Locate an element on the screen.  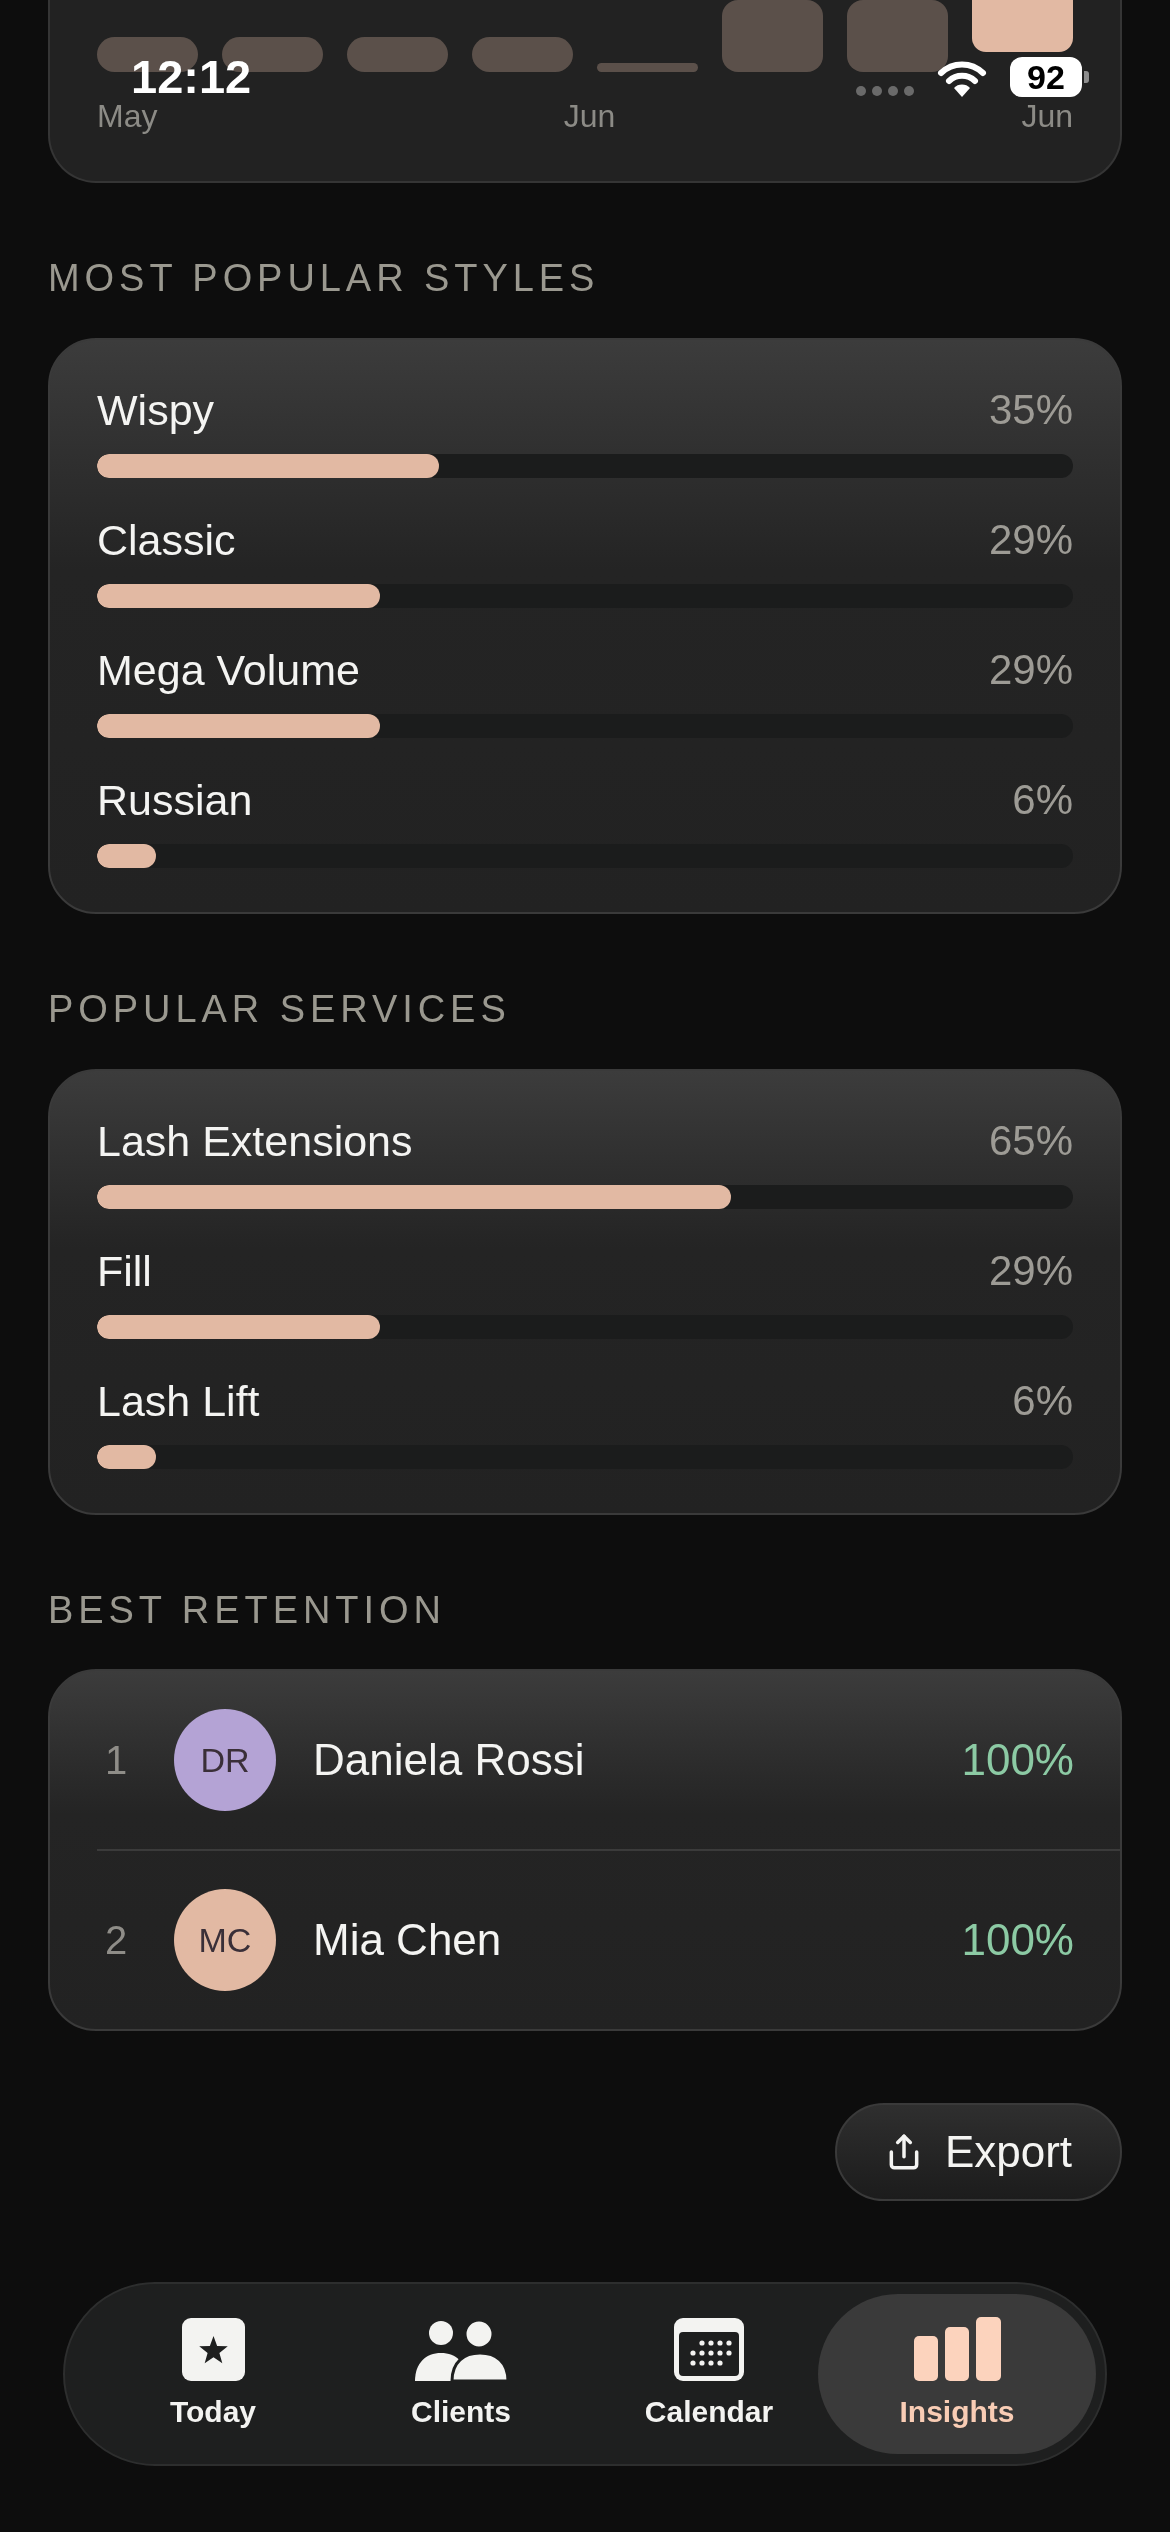
tab: Today is located at coordinates (213, 2374).